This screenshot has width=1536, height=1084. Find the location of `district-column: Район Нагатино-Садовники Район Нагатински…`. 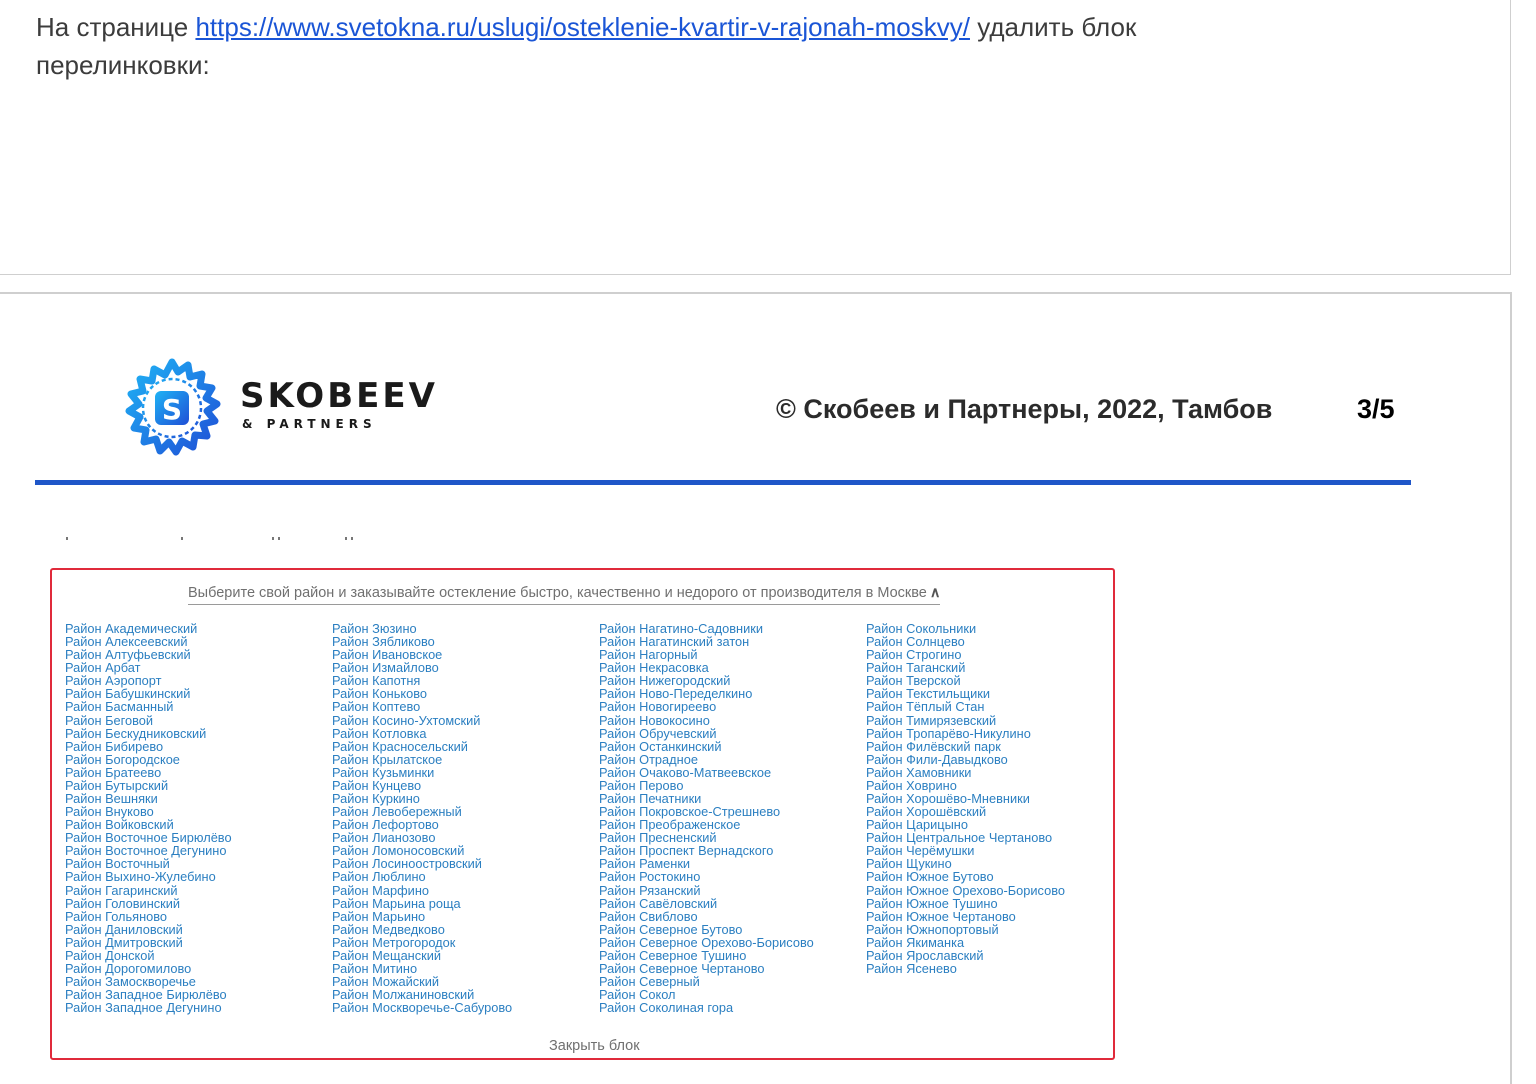

district-column: Район Нагатино-Садовники Район Нагатински… is located at coordinates (706, 818).